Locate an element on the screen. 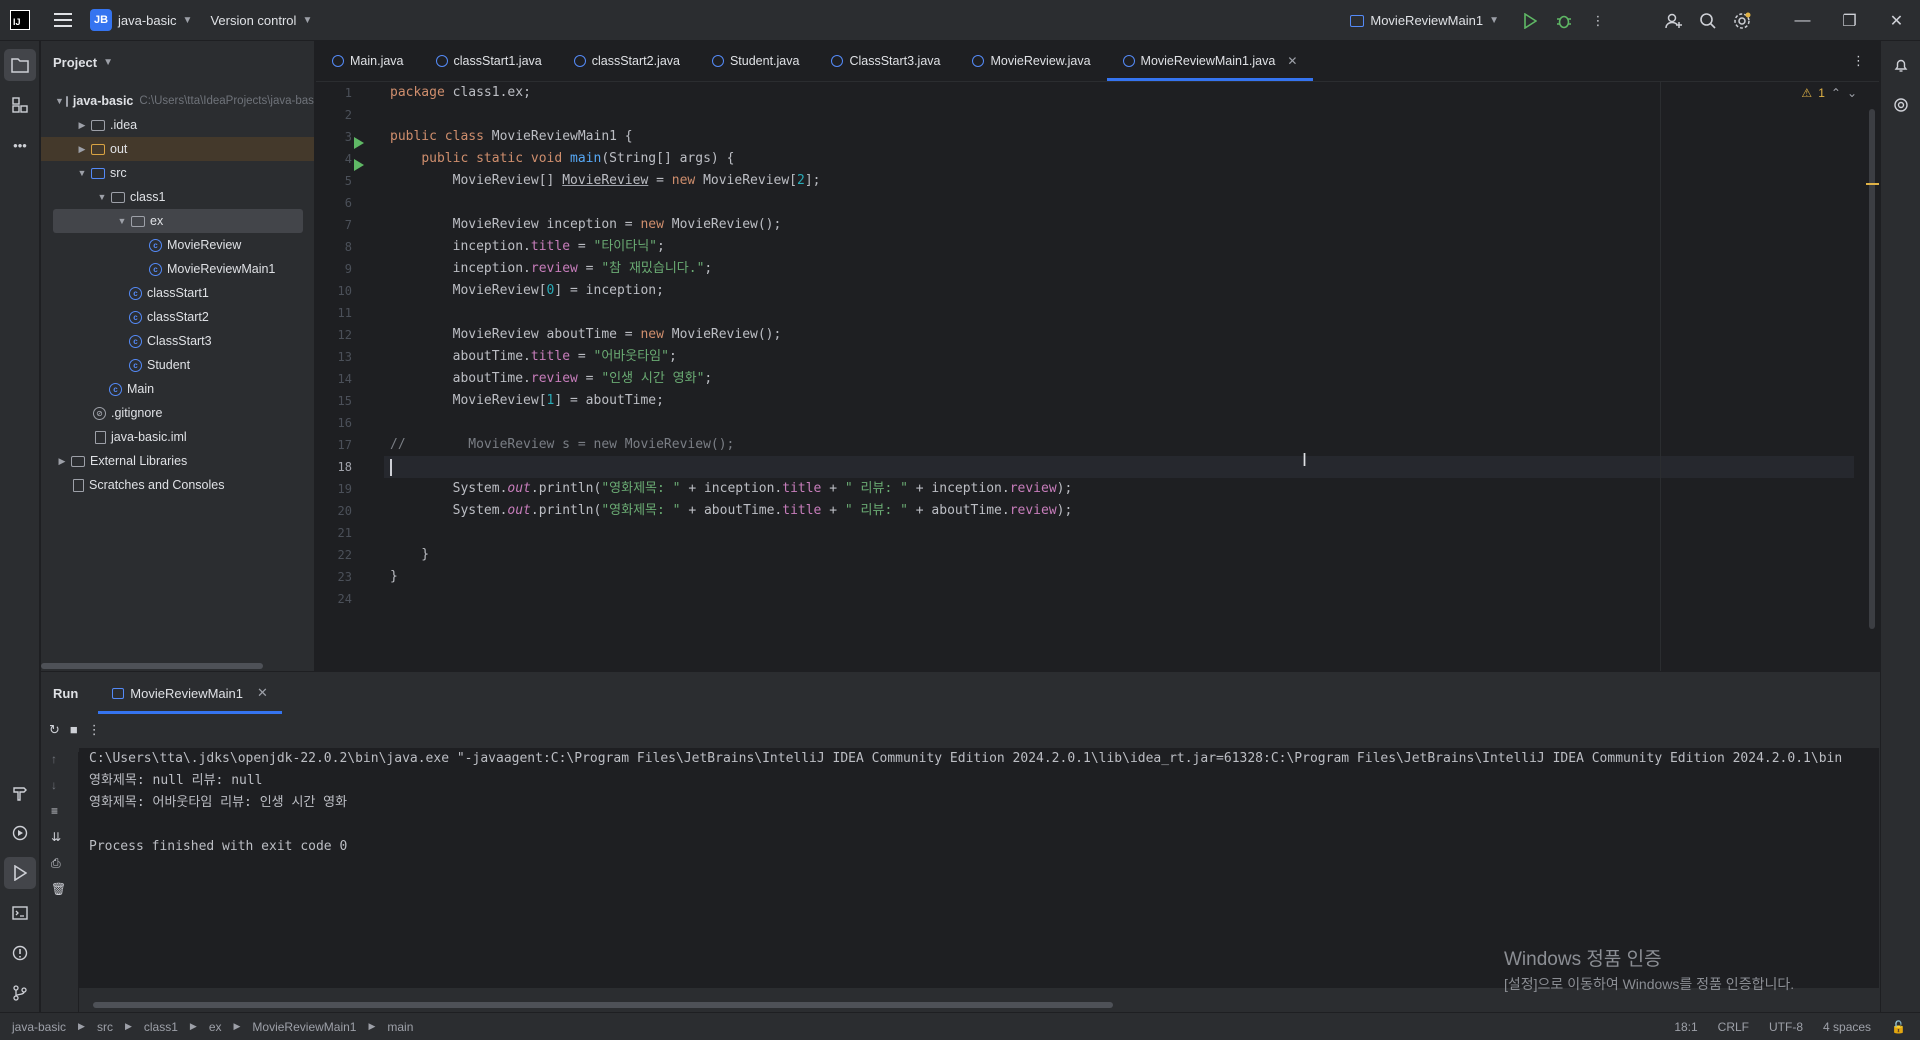 The width and height of the screenshot is (1920, 1040). structure-tool-button is located at coordinates (20, 105).